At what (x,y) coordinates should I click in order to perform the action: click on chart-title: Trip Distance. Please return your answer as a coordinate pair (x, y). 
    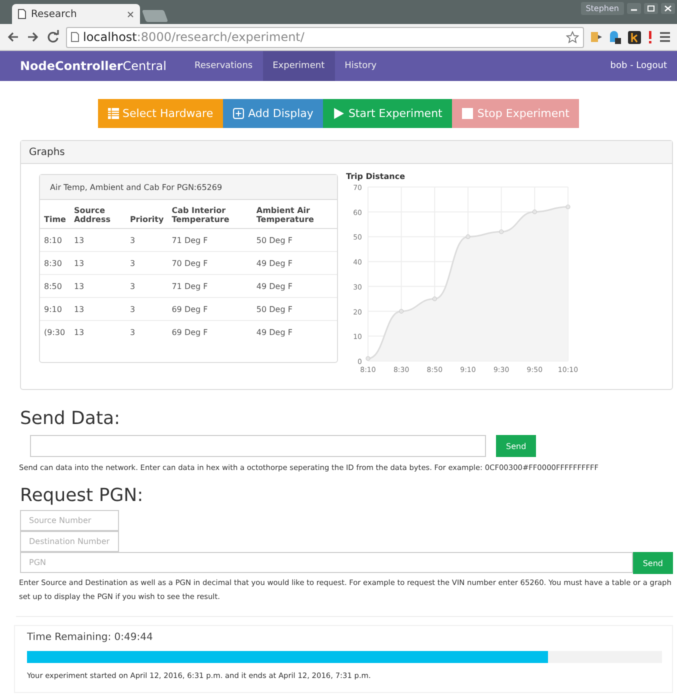
    Looking at the image, I should click on (376, 176).